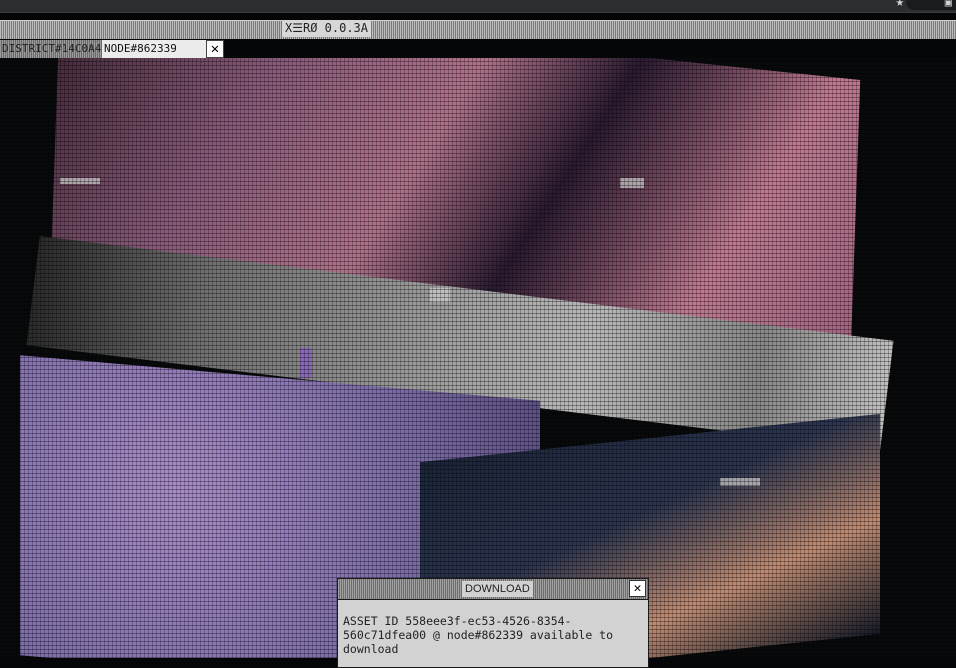 This screenshot has height=668, width=956. Describe the element at coordinates (948, 4) in the screenshot. I see `window-icon: ▣` at that location.